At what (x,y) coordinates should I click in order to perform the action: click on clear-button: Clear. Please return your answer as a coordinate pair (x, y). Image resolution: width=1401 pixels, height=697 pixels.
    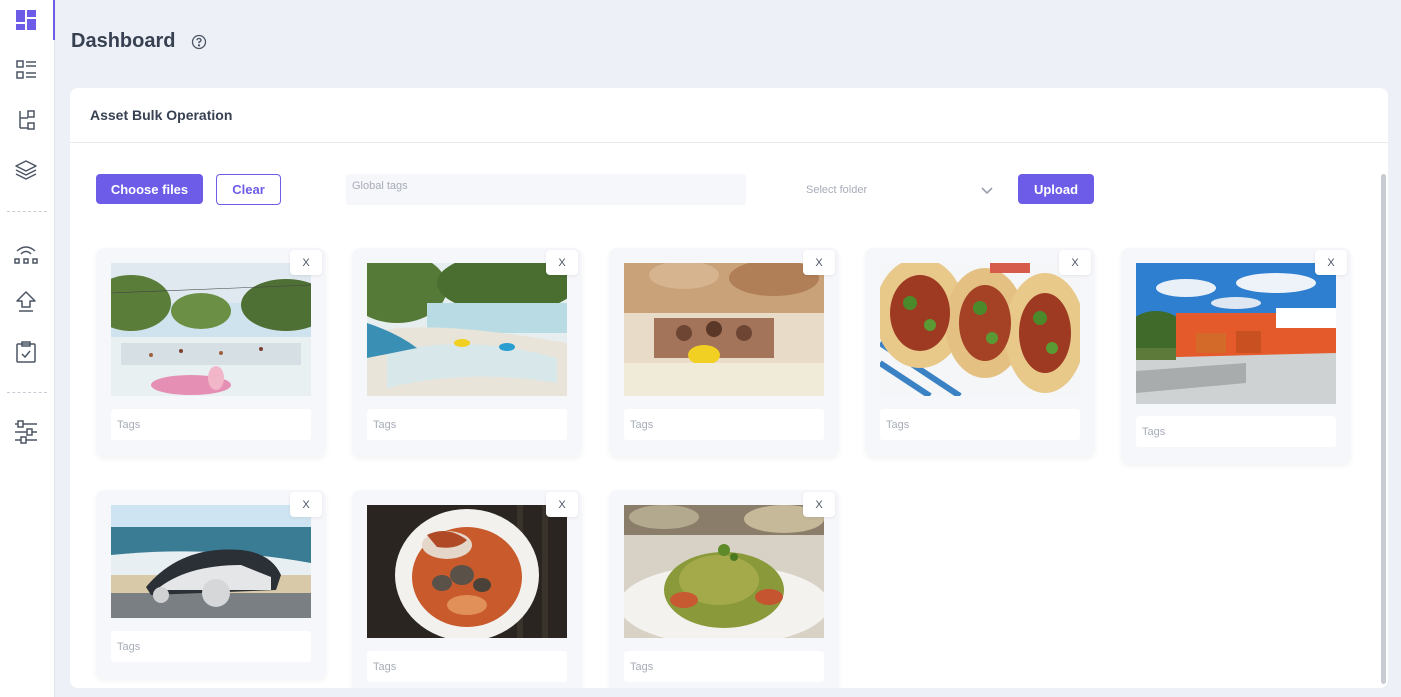
    Looking at the image, I should click on (248, 189).